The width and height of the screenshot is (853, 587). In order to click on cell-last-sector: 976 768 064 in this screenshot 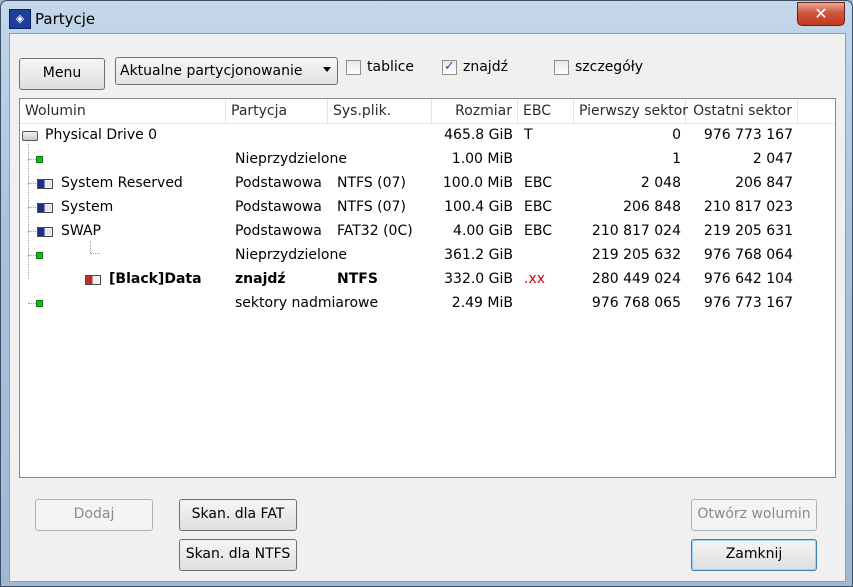, I will do `click(748, 255)`.